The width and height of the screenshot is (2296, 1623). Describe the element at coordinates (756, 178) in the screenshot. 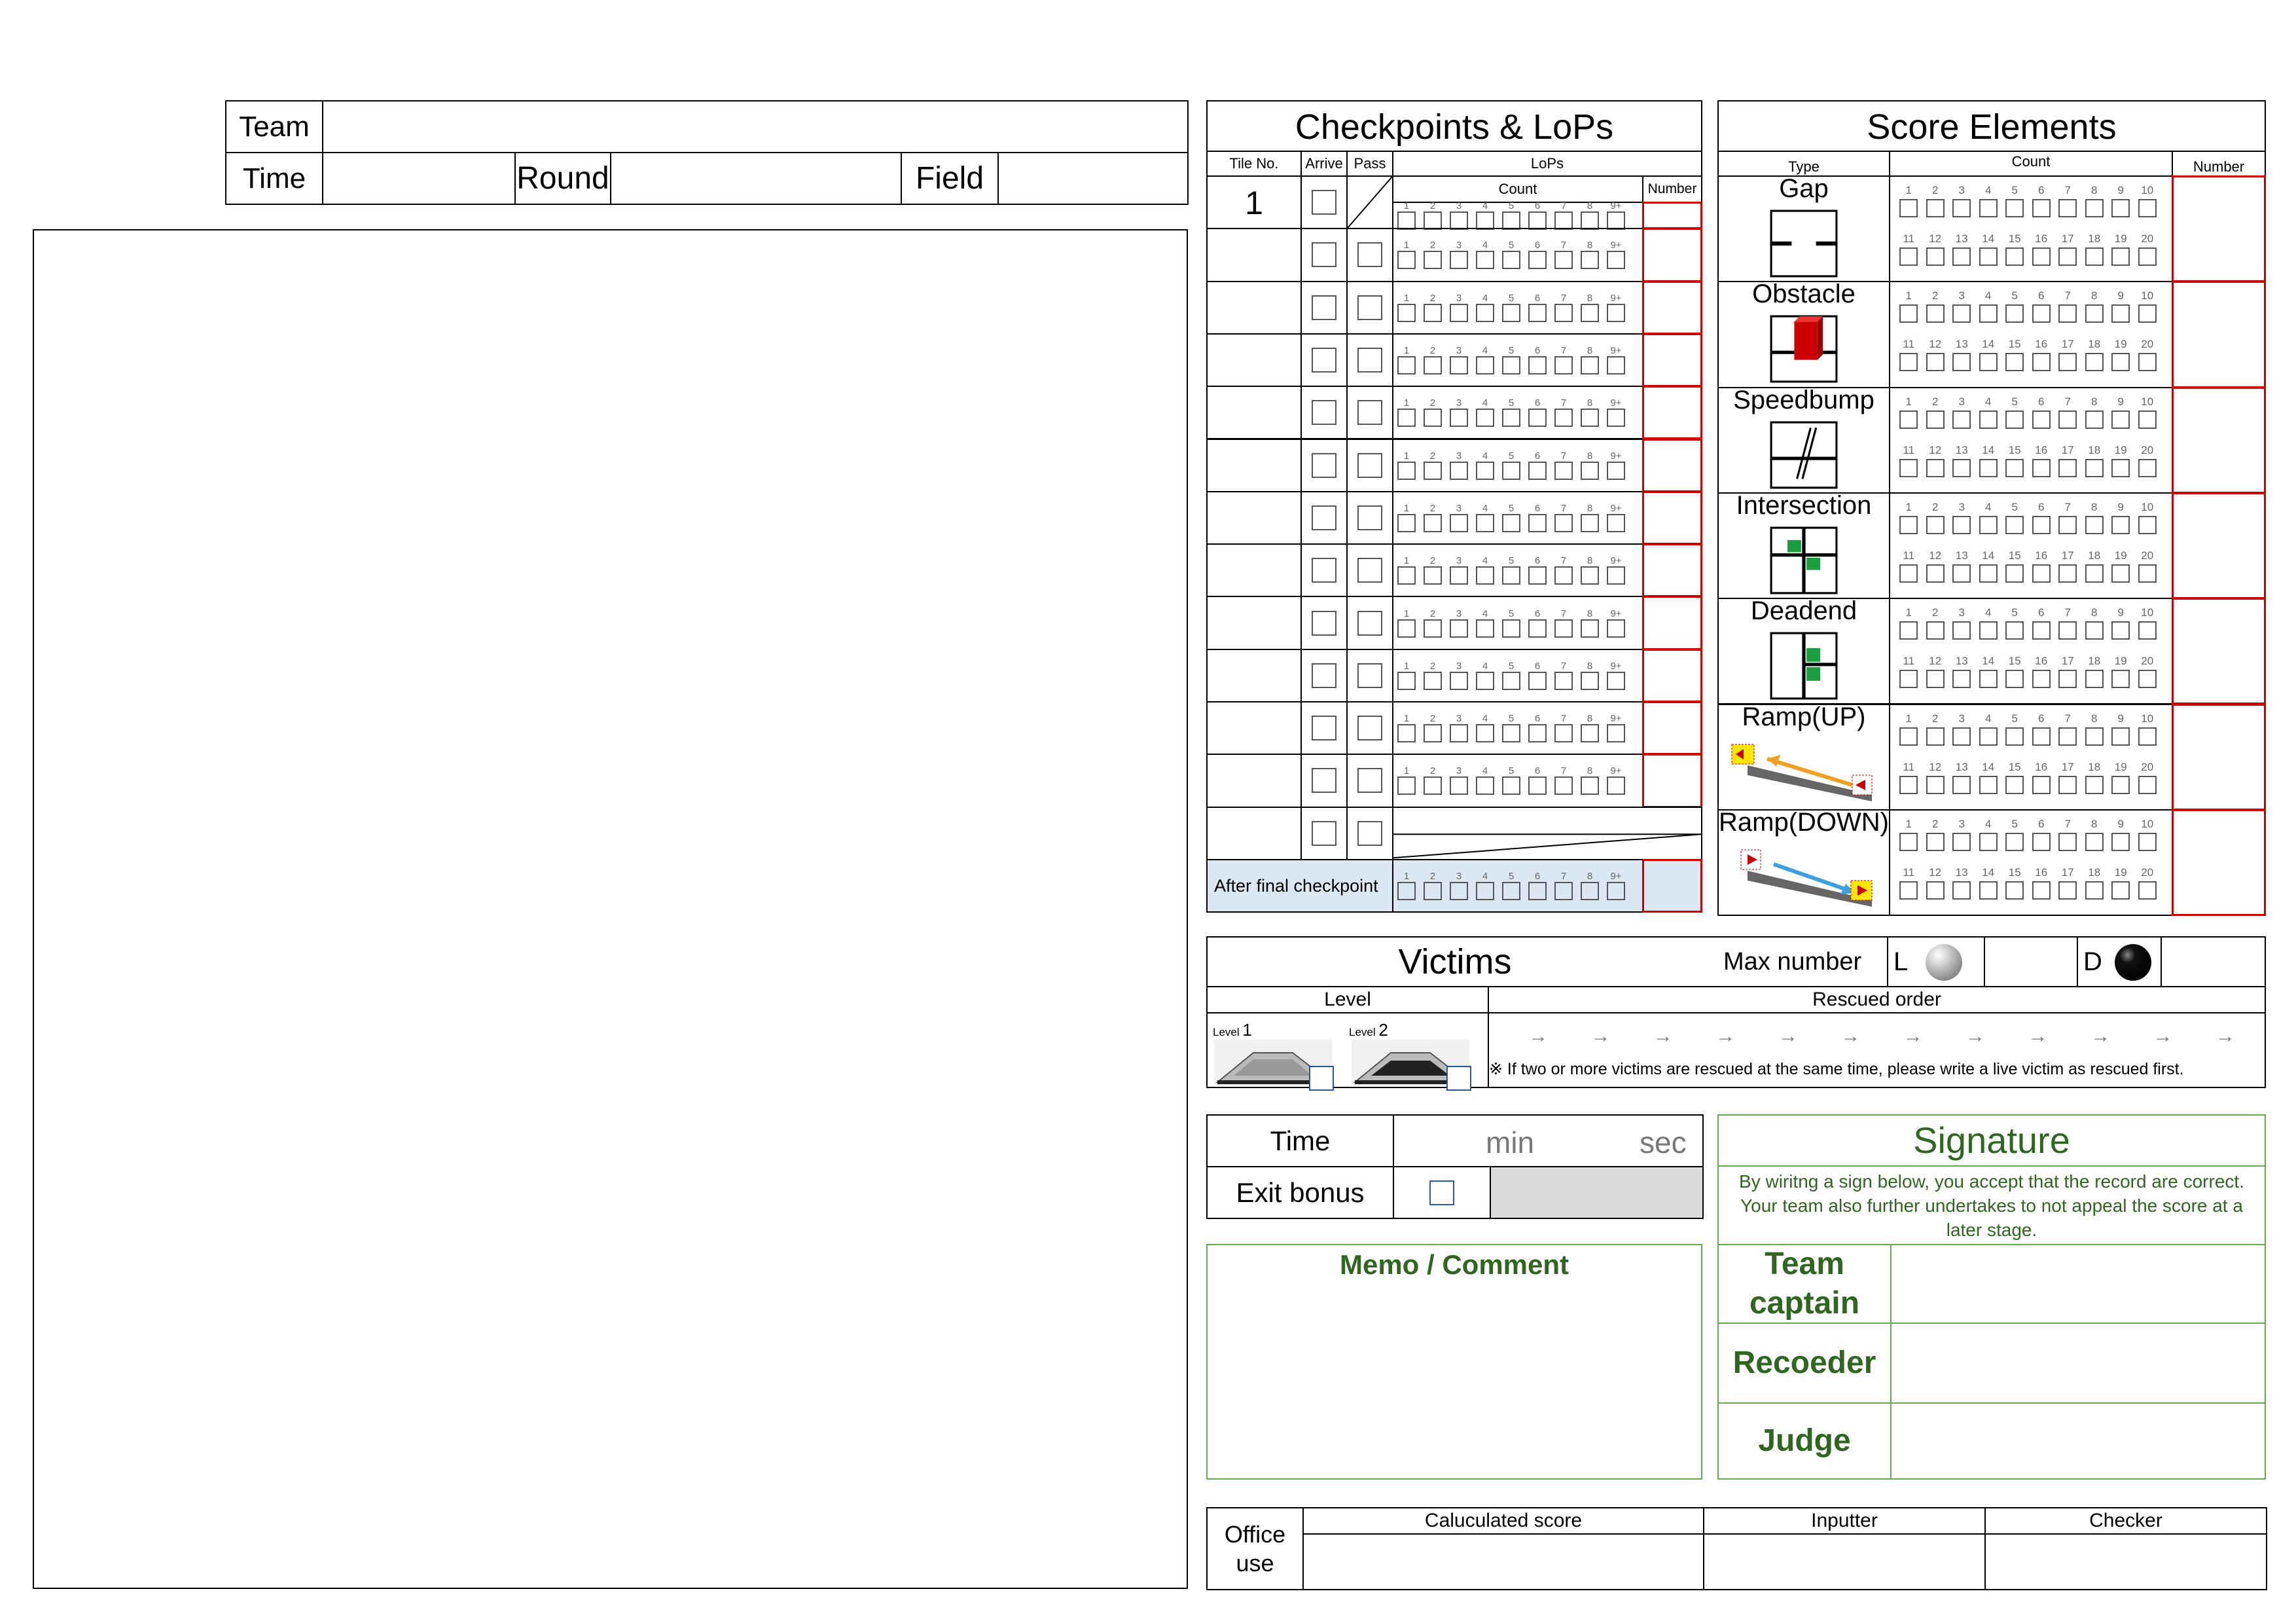

I see `round-field` at that location.